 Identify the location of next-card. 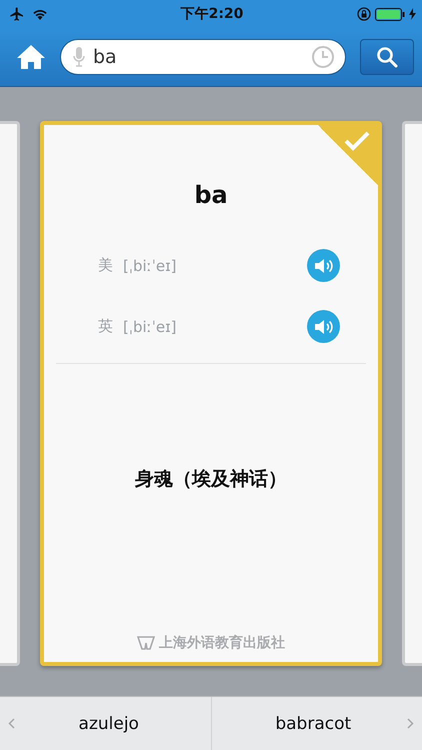
(412, 393).